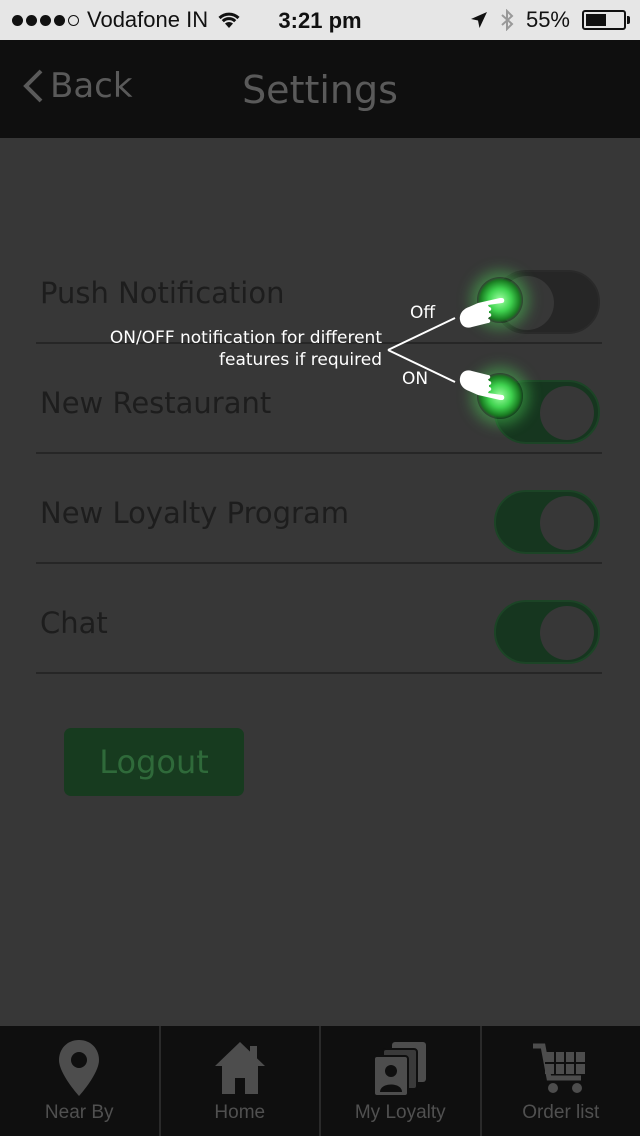  Describe the element at coordinates (320, 20) in the screenshot. I see `status-bar: Vodafone IN 3:21 pm 55%` at that location.